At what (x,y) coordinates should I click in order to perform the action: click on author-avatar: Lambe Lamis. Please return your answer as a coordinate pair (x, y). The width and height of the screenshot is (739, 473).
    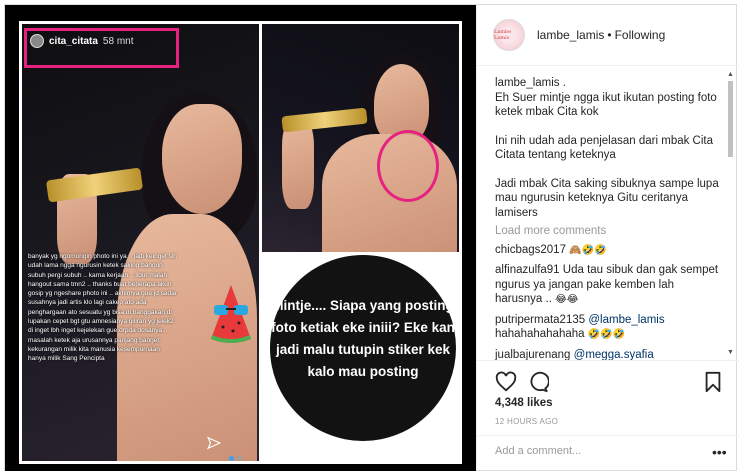
    Looking at the image, I should click on (509, 35).